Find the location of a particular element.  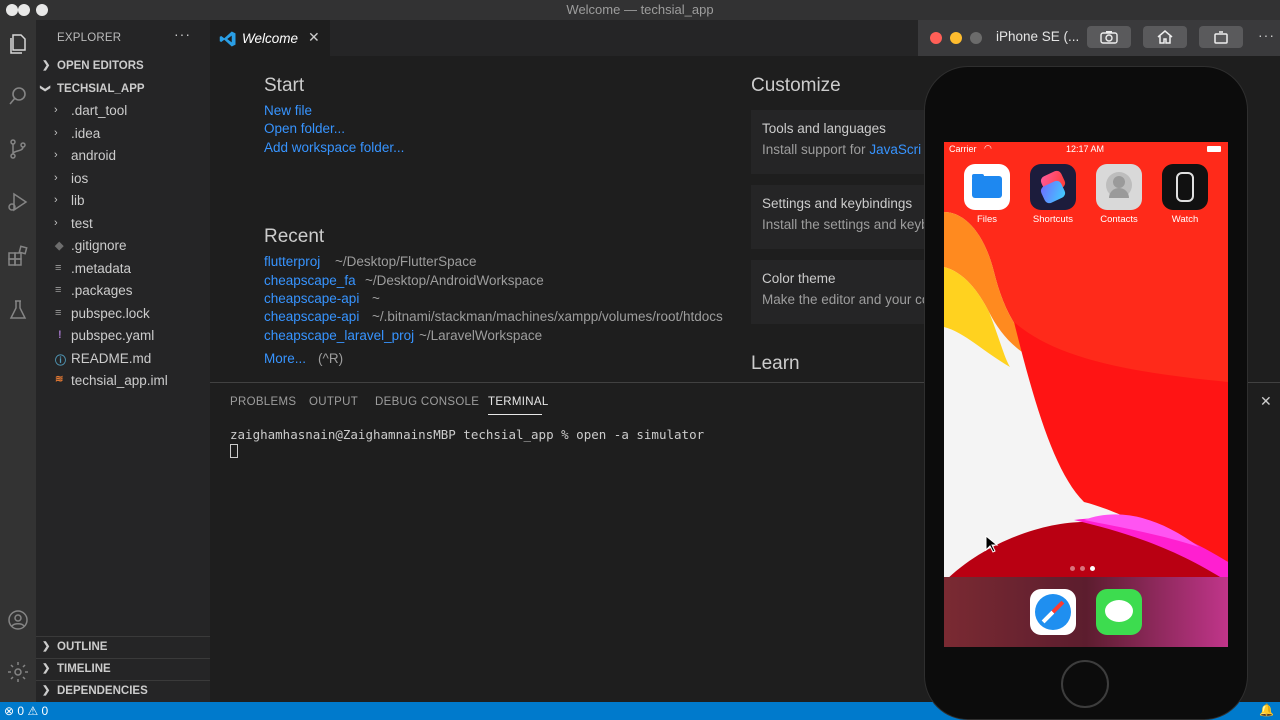

app-label: Shortcuts is located at coordinates (1053, 219).